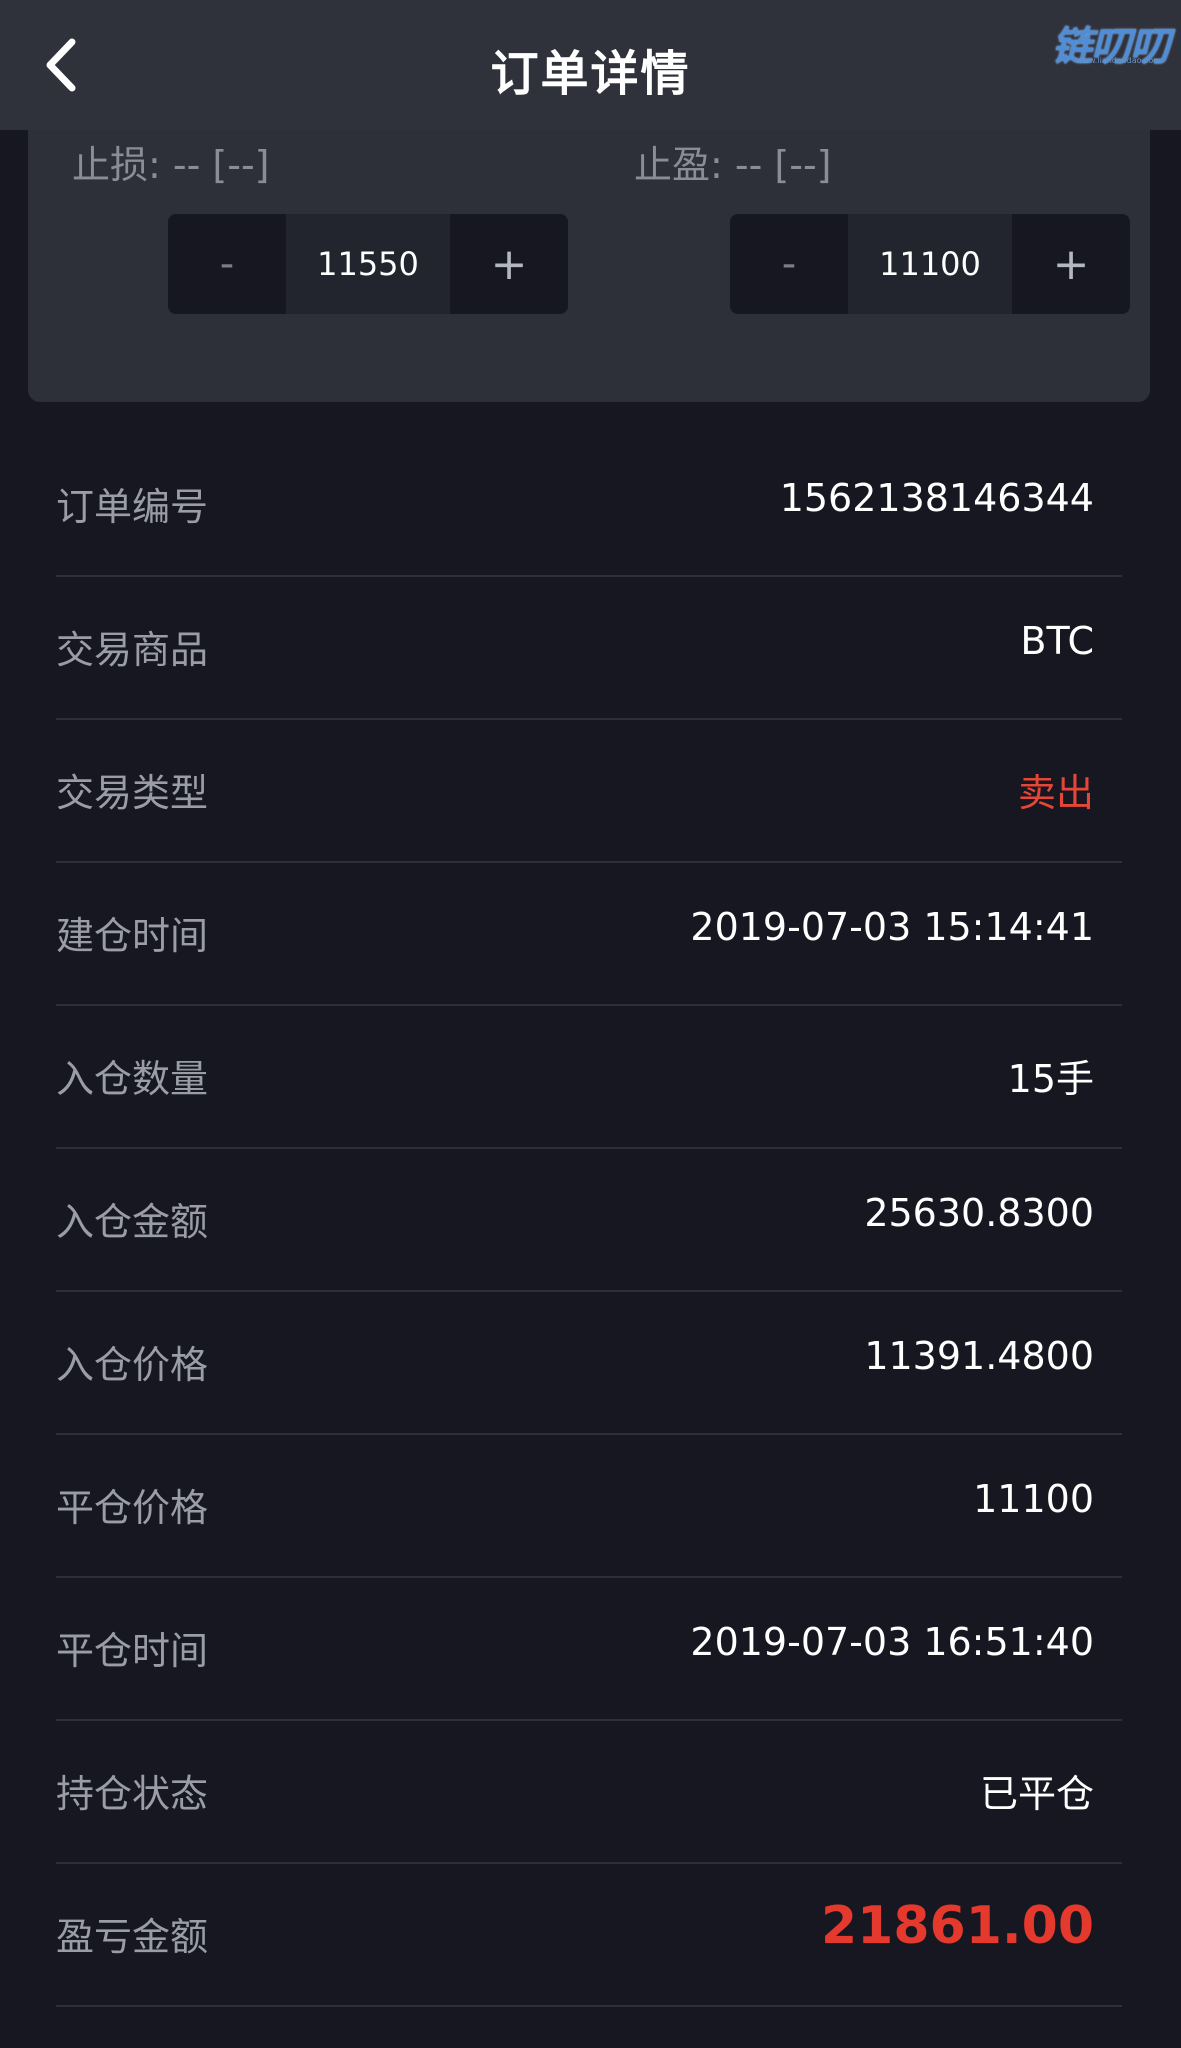 This screenshot has width=1181, height=2048. I want to click on stop-loss-increase-button: +, so click(509, 264).